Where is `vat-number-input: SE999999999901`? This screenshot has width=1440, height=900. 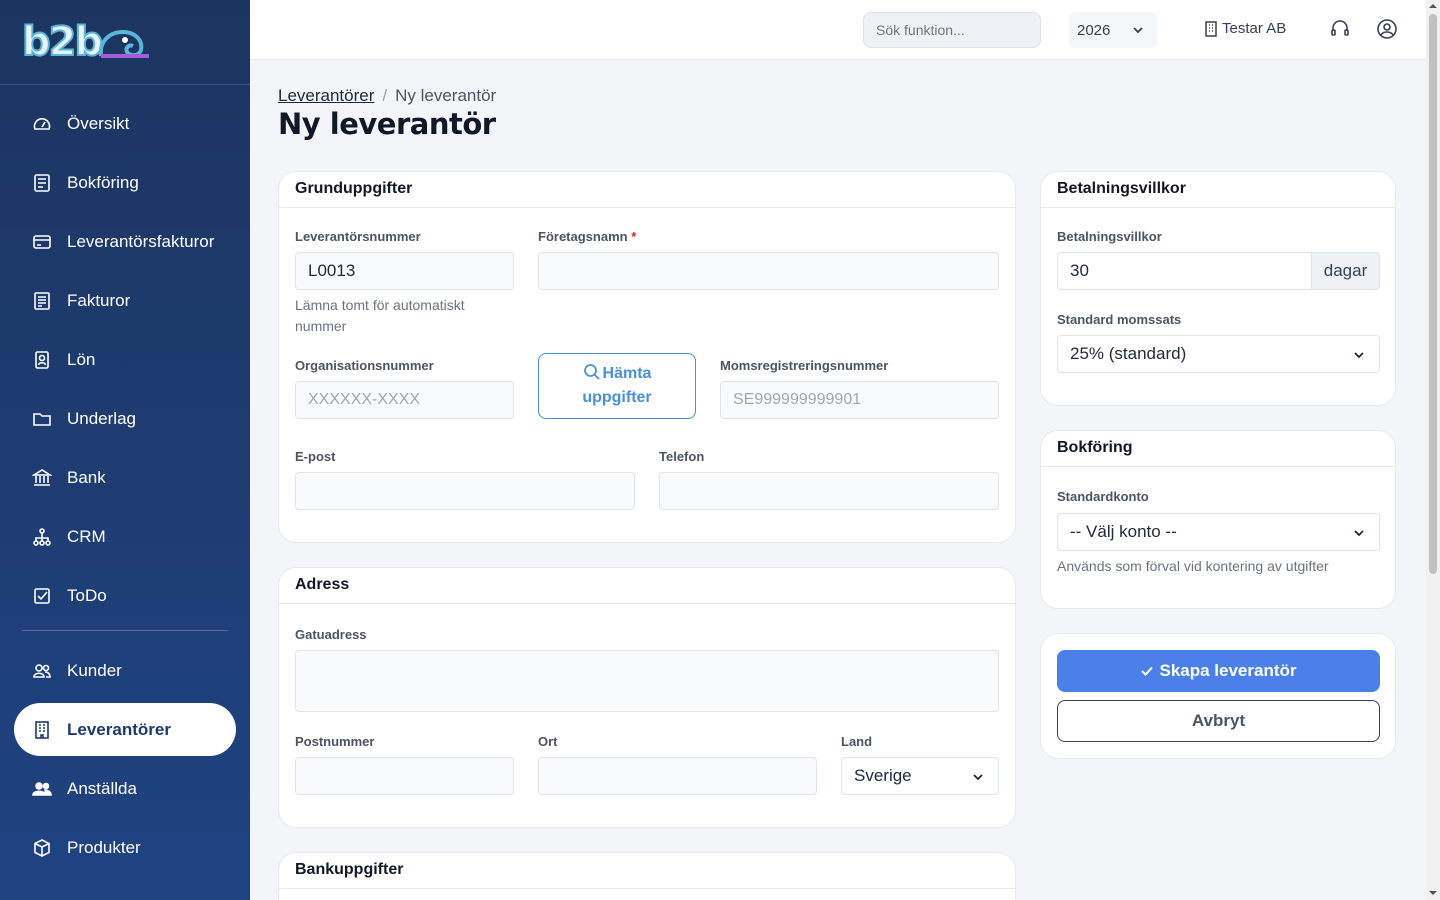
vat-number-input: SE999999999901 is located at coordinates (859, 400).